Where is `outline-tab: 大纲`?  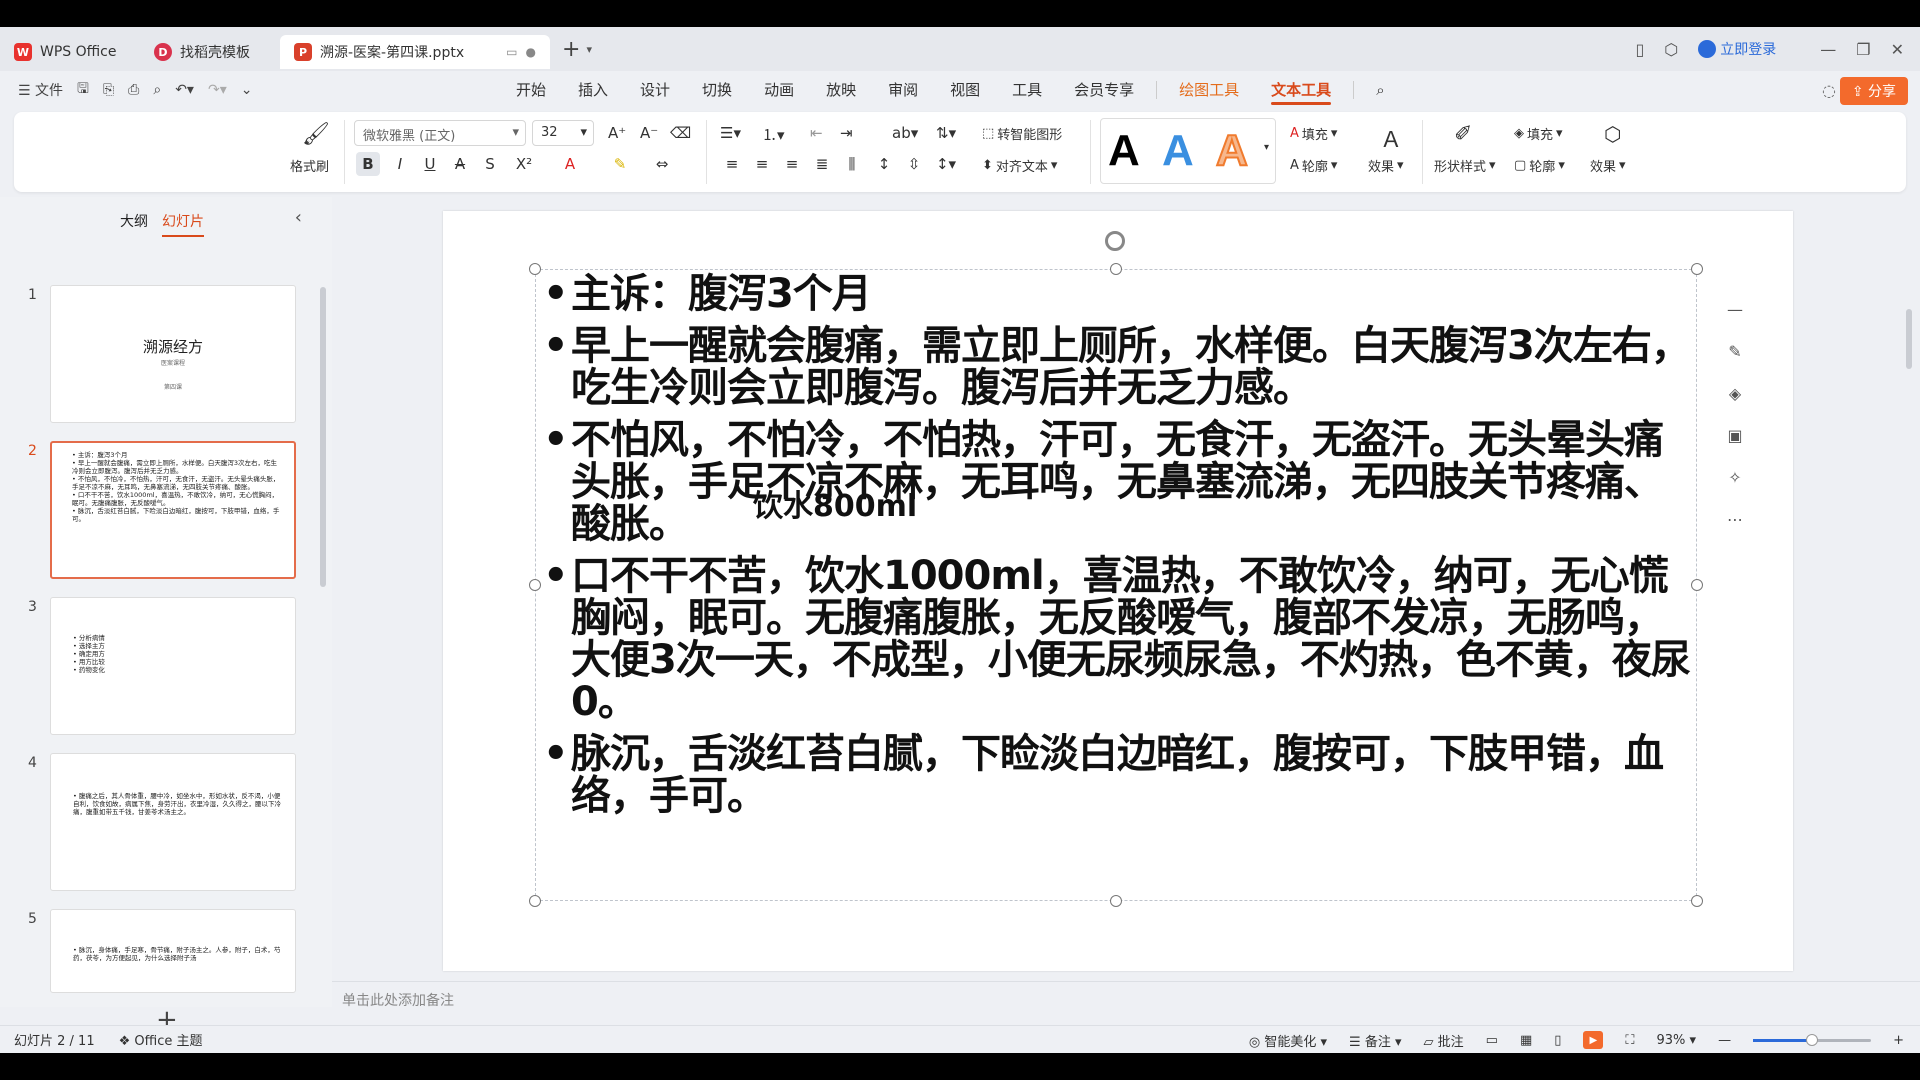 outline-tab: 大纲 is located at coordinates (134, 224).